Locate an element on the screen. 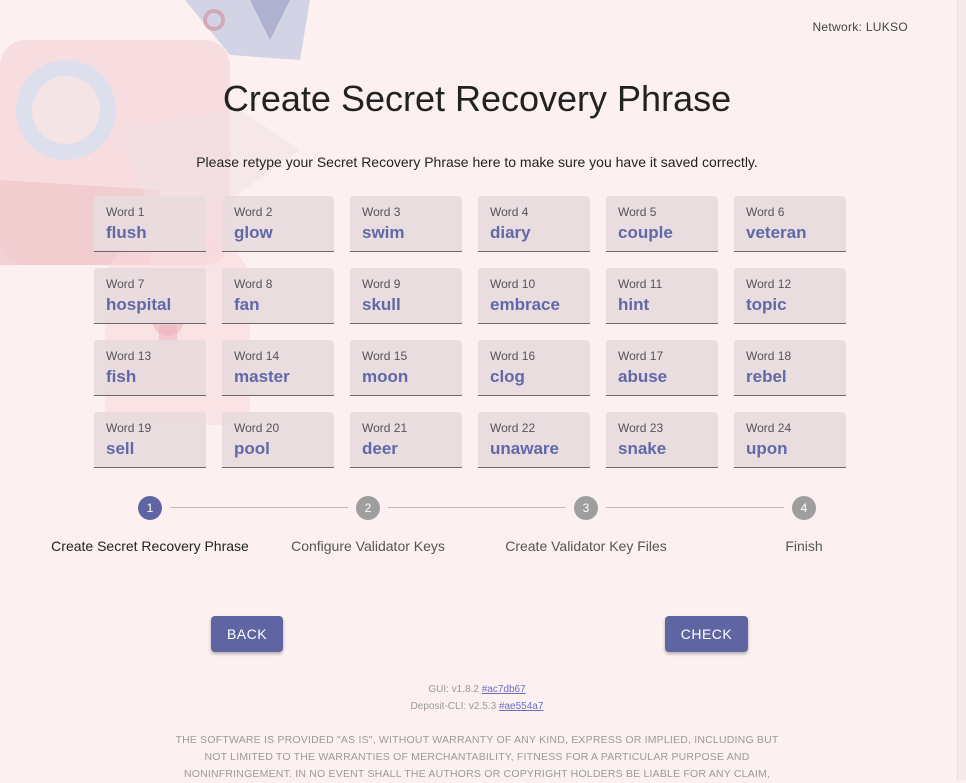  step-1-icon: 1 is located at coordinates (150, 508).